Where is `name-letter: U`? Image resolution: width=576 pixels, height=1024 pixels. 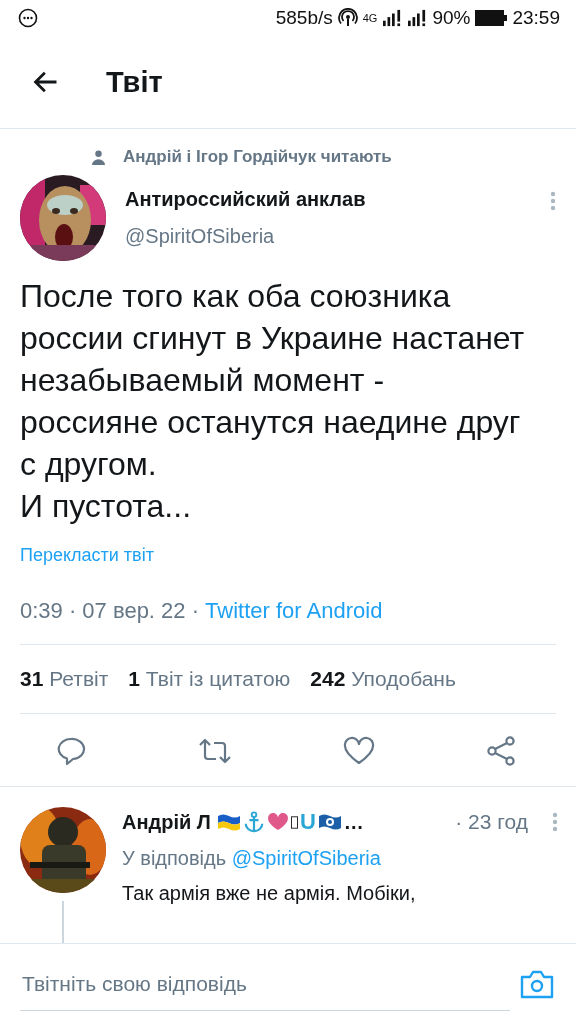 name-letter: U is located at coordinates (307, 822).